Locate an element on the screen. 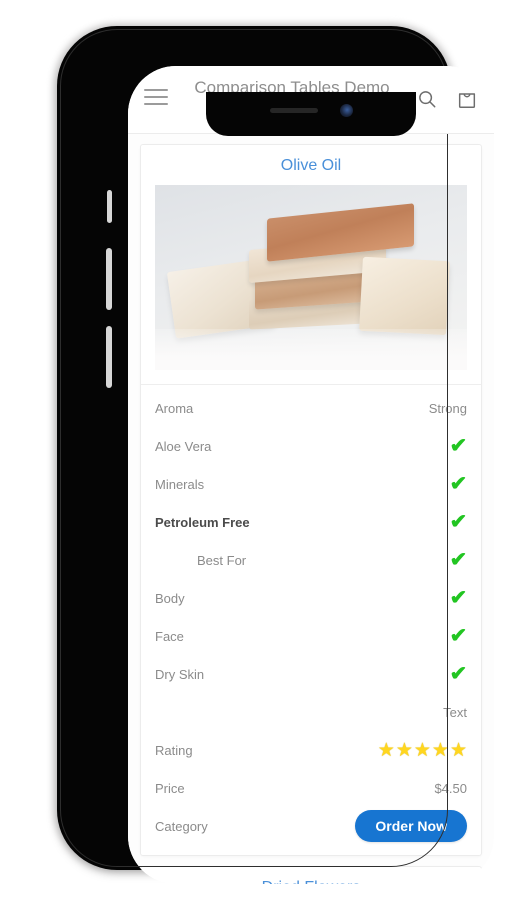 This screenshot has height=900, width=506. row-label: Face is located at coordinates (169, 636).